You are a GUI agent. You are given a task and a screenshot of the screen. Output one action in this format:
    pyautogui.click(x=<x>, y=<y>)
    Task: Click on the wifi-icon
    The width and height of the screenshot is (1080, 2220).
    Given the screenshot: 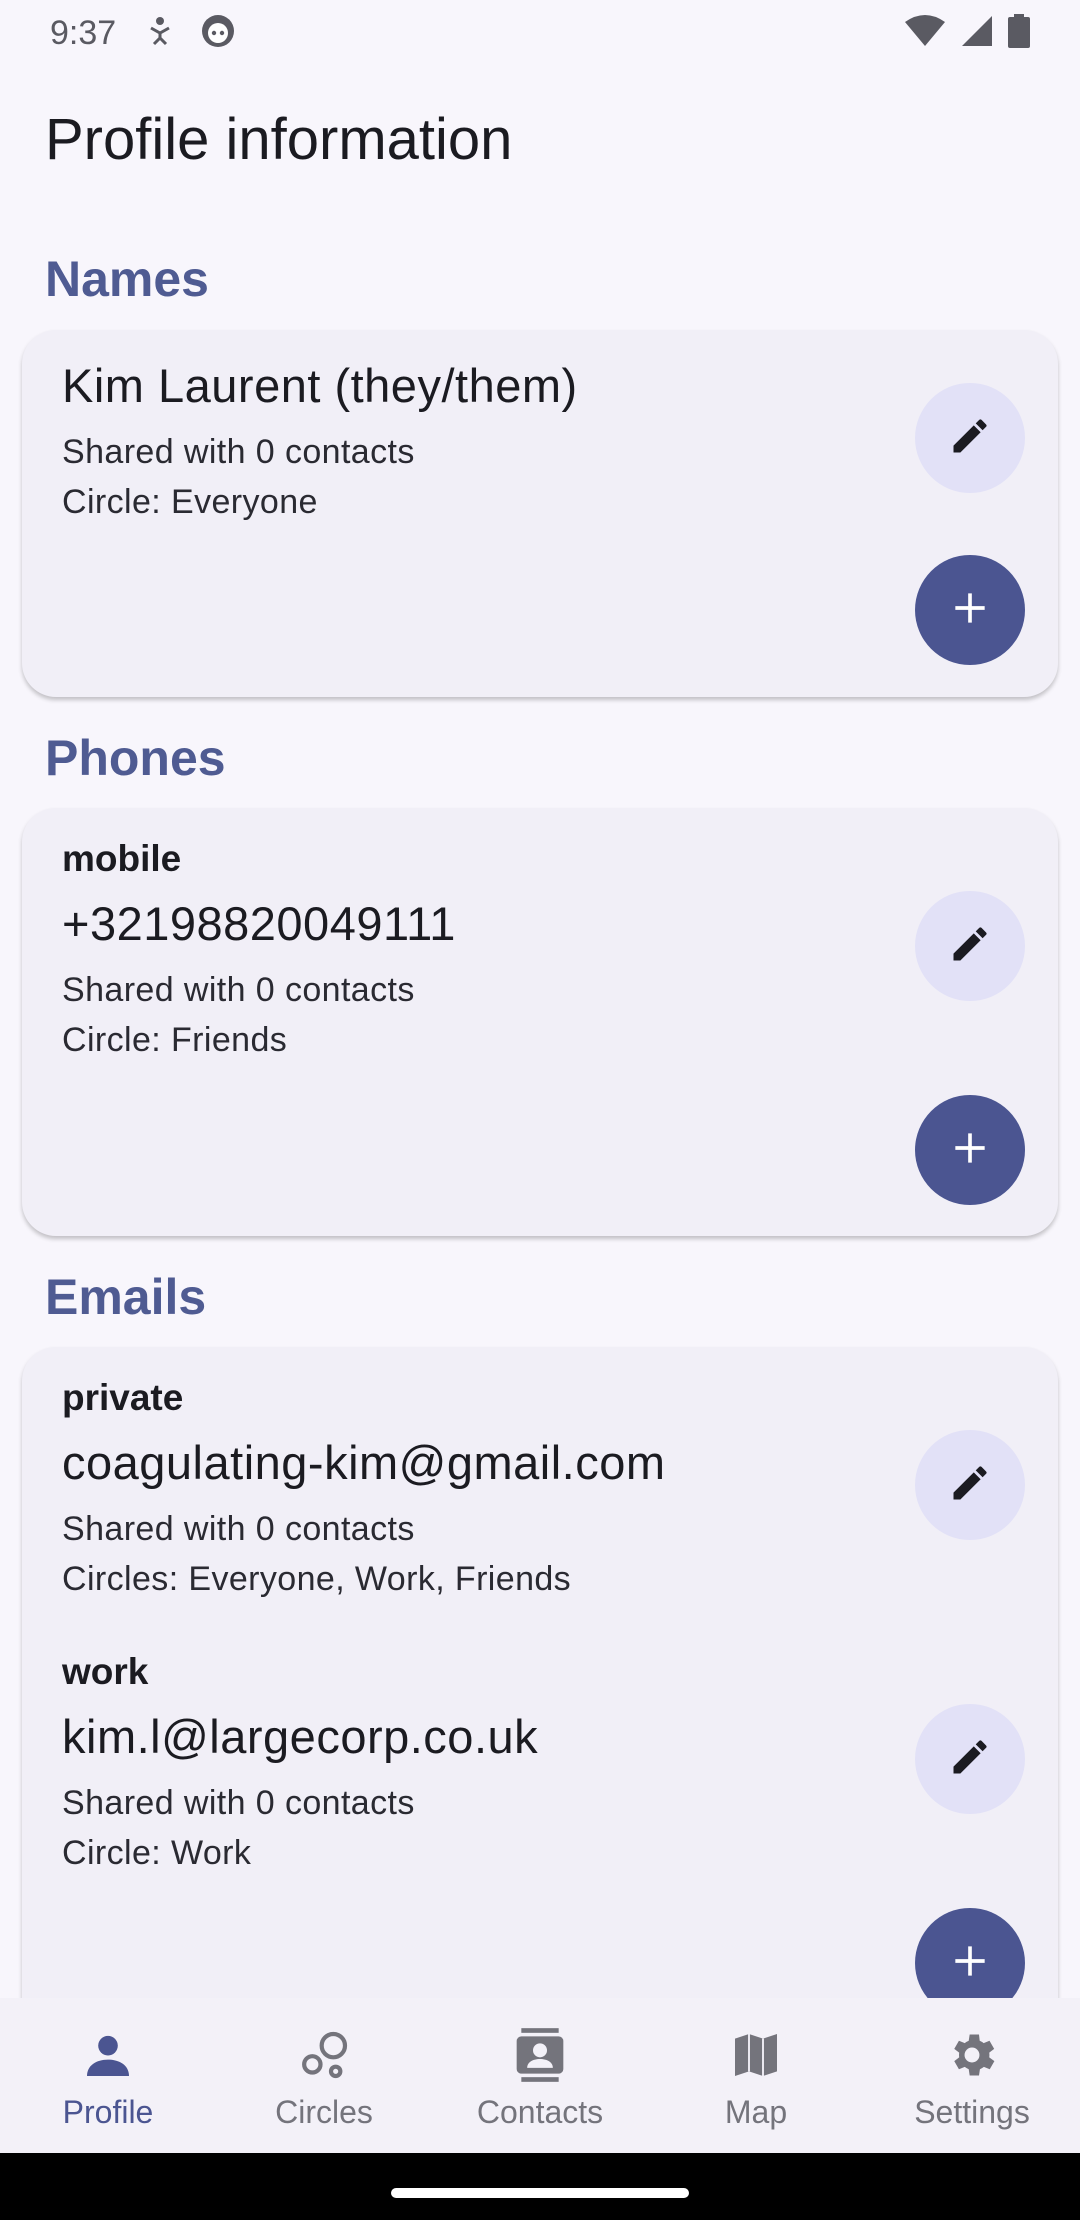 What is the action you would take?
    pyautogui.click(x=925, y=33)
    